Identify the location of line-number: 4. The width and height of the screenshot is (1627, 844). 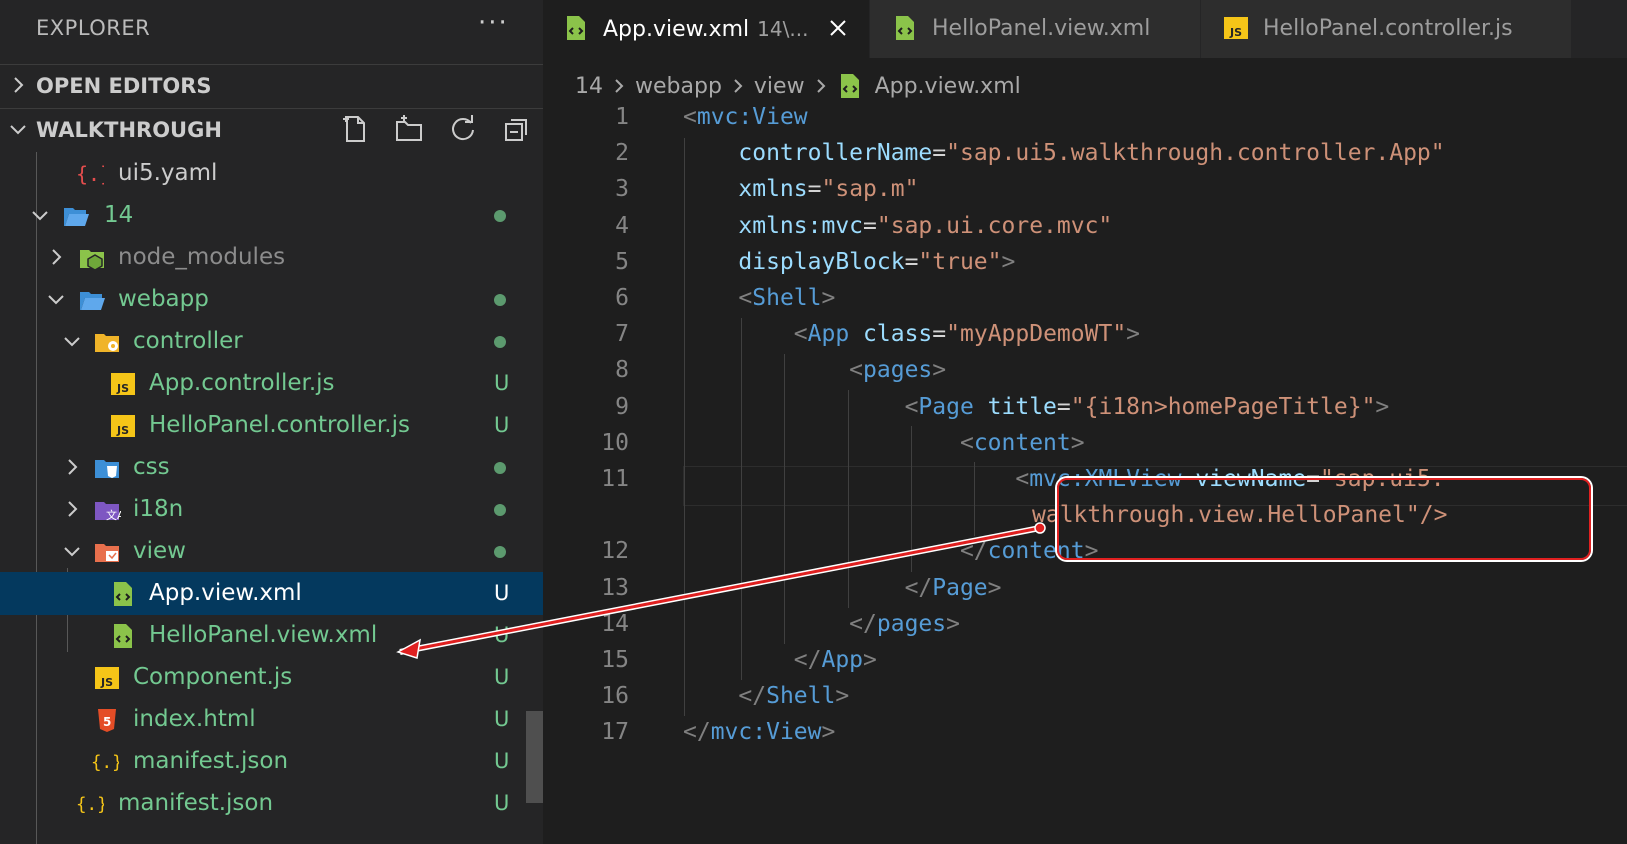
(622, 225).